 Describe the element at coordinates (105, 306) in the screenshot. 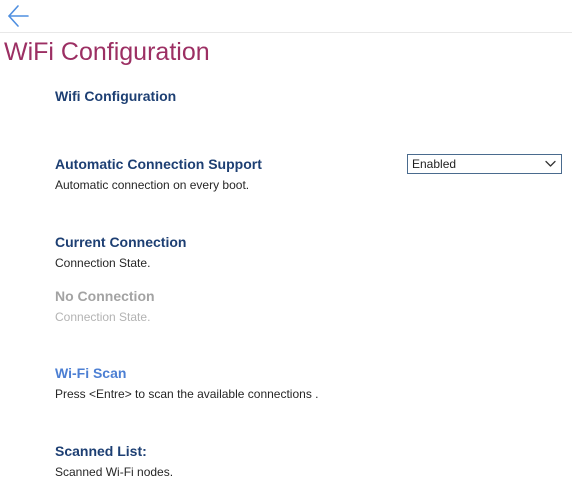

I see `section-no-connection: No Connection Connection State.` at that location.